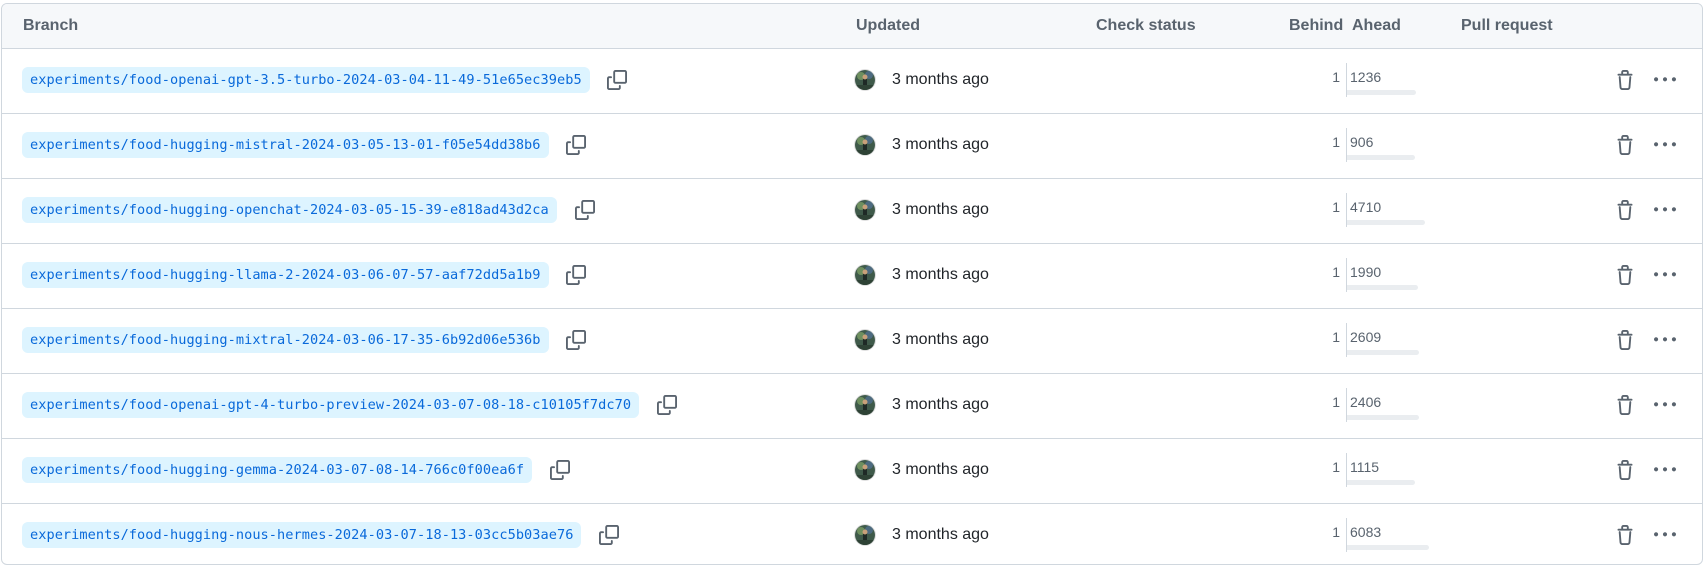 The image size is (1706, 569). Describe the element at coordinates (1366, 402) in the screenshot. I see `ahead-count: 2406` at that location.